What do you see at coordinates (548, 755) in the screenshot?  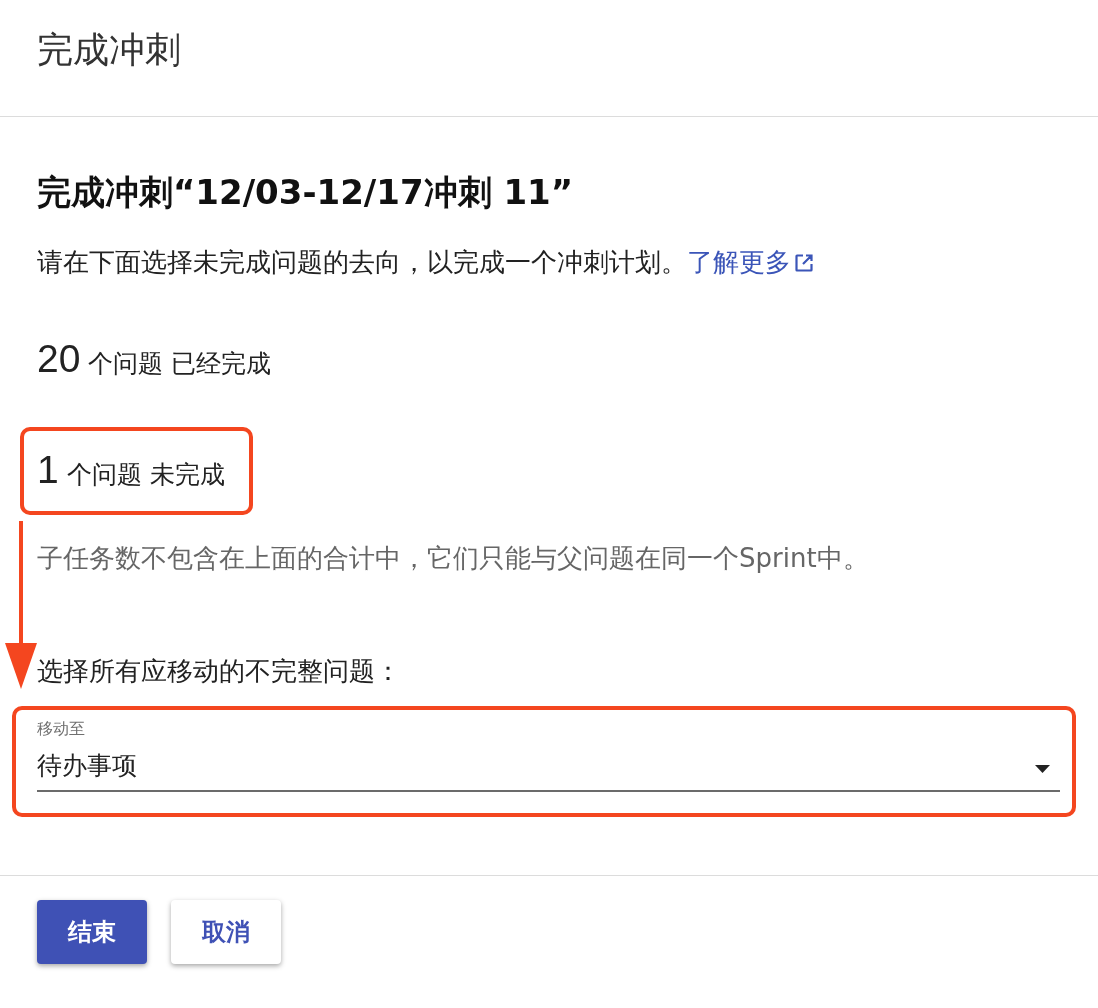 I see `move-to-select: 移动至 待办事项` at bounding box center [548, 755].